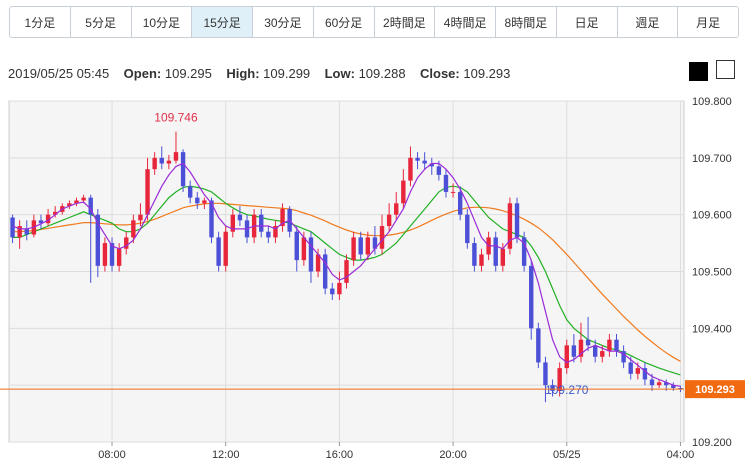 The height and width of the screenshot is (468, 751). What do you see at coordinates (681, 455) in the screenshot?
I see `x-tick-label: 04:00` at bounding box center [681, 455].